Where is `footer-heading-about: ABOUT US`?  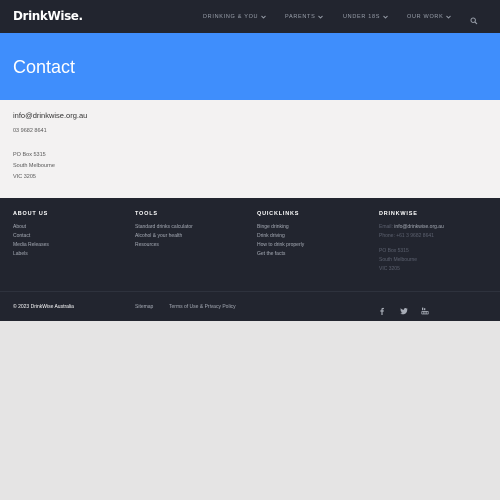
footer-heading-about: ABOUT US is located at coordinates (31, 214).